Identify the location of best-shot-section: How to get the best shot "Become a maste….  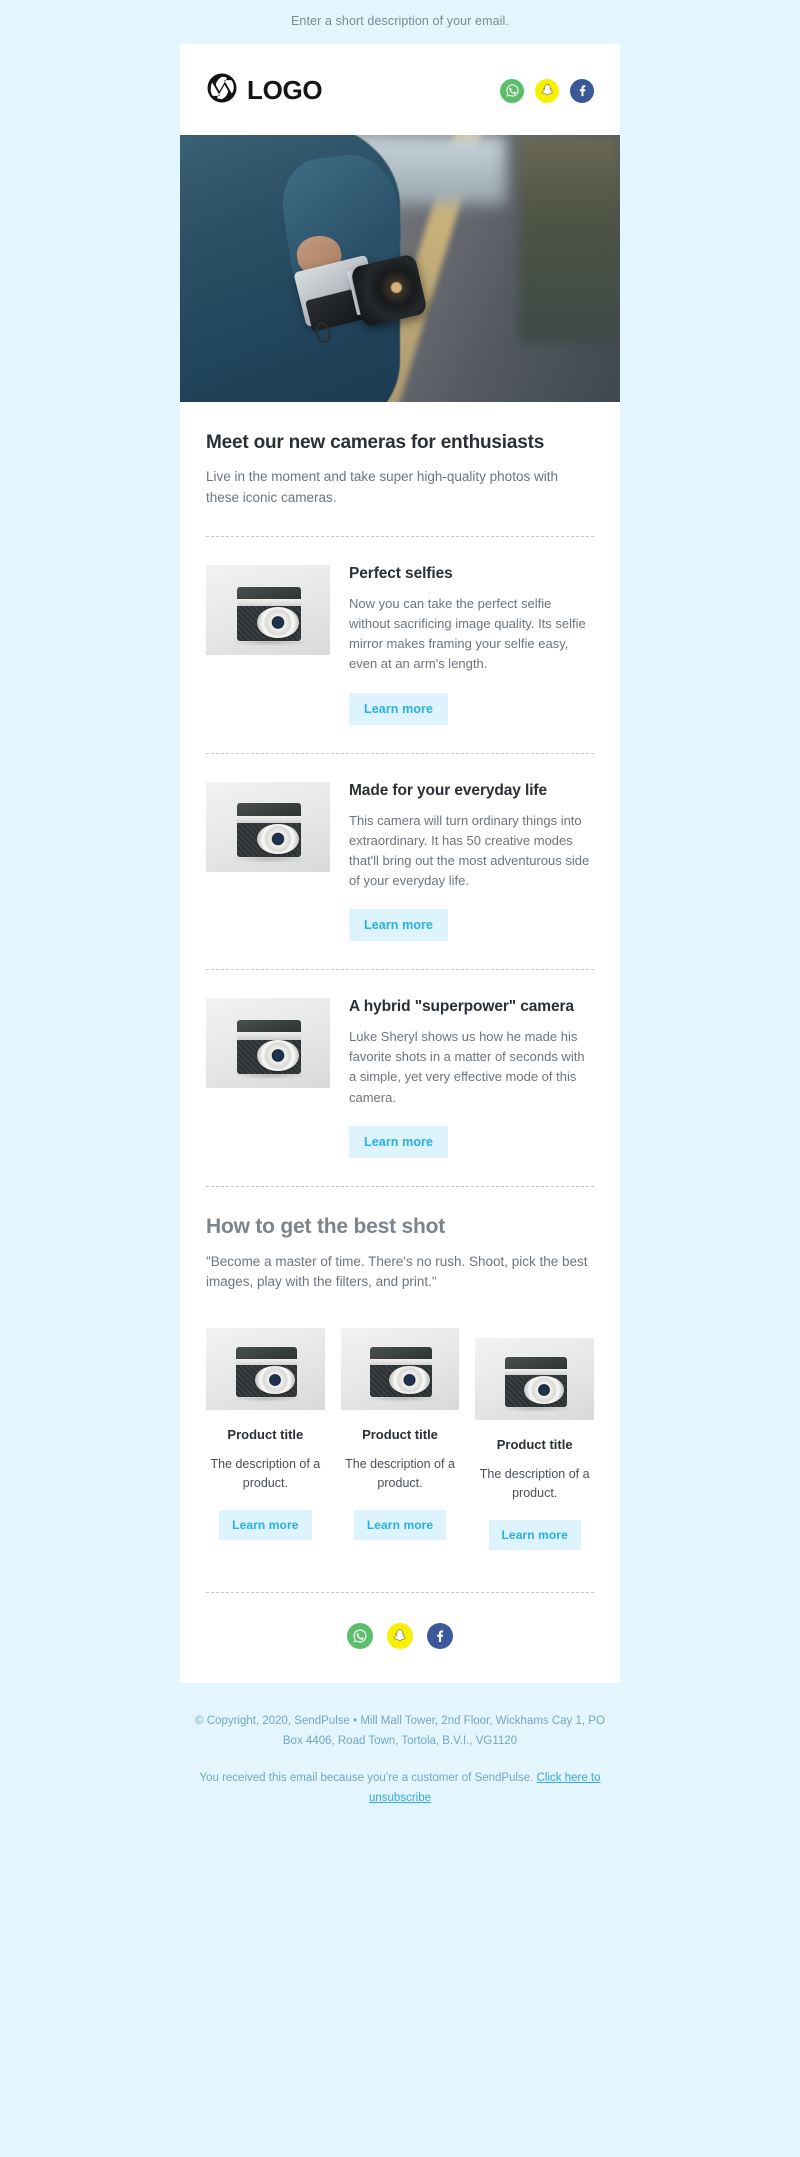
(400, 1254).